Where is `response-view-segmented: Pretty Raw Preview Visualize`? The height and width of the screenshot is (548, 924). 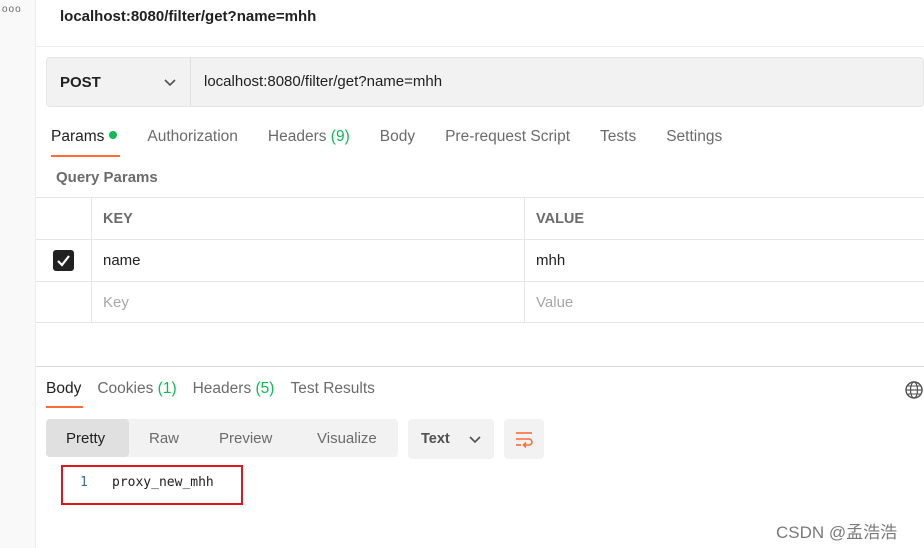 response-view-segmented: Pretty Raw Preview Visualize is located at coordinates (222, 438).